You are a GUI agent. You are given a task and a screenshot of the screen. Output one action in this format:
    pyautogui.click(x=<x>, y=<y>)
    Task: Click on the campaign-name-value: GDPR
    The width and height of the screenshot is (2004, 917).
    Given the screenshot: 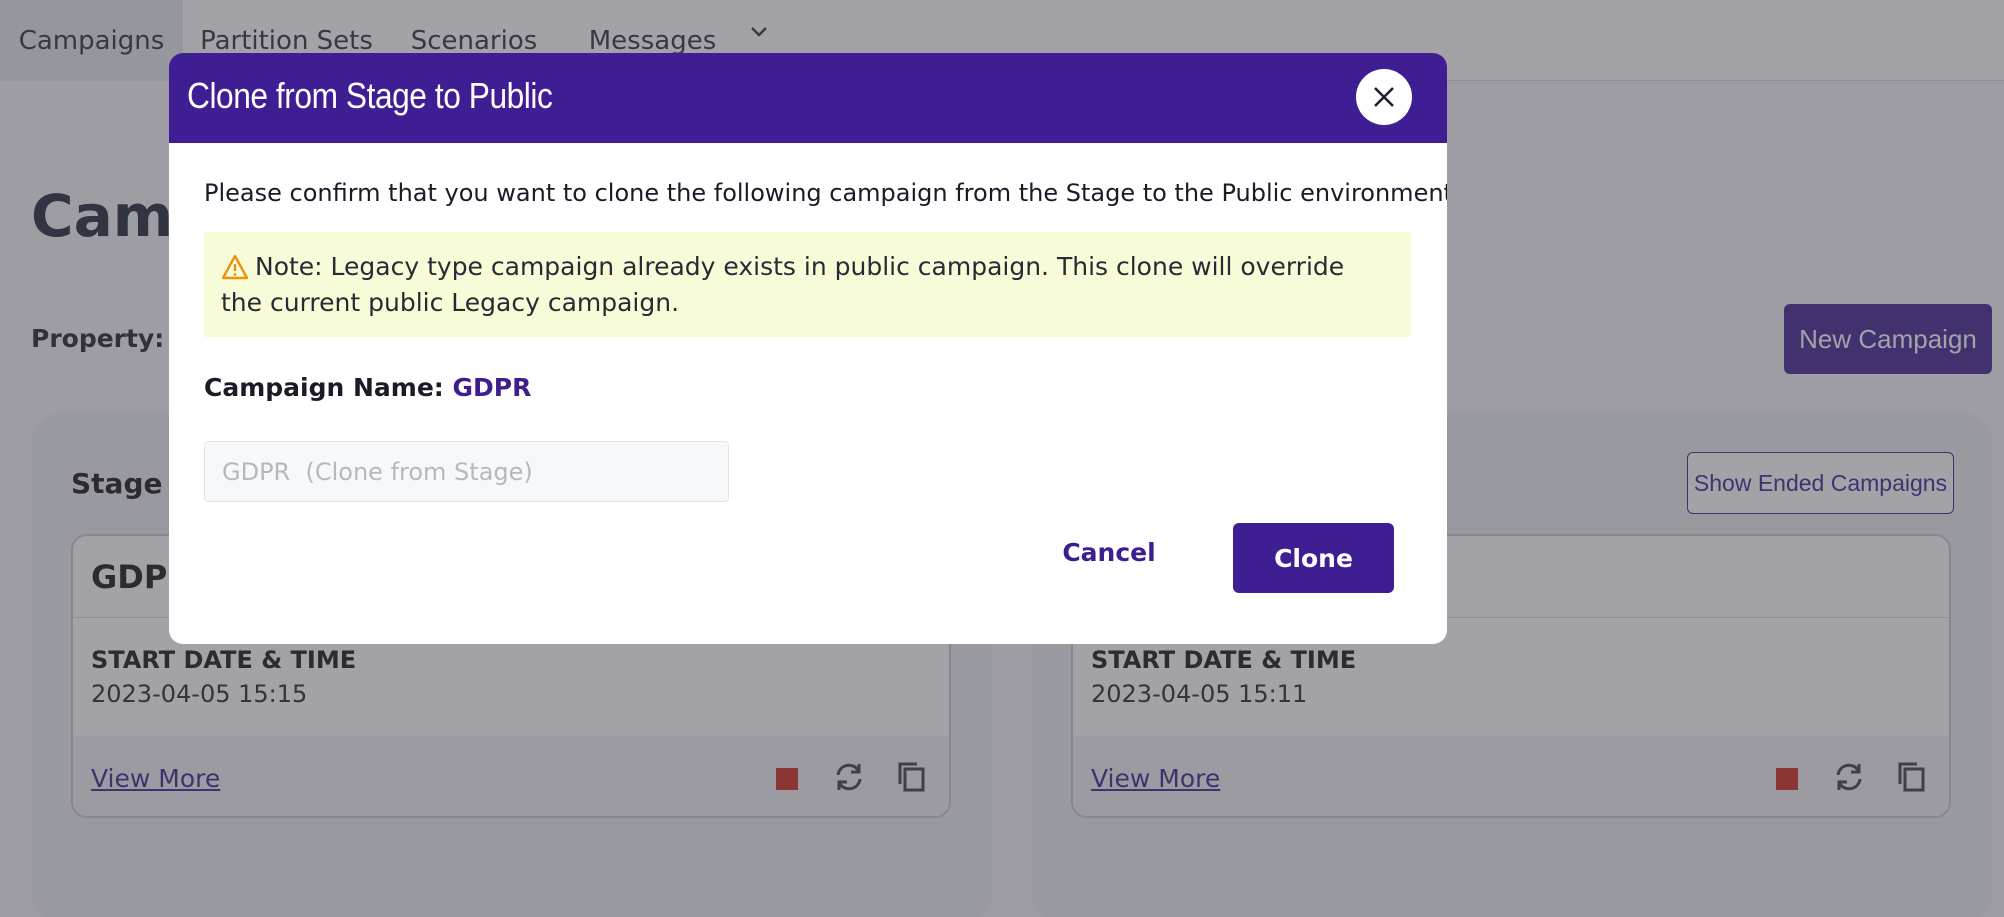 What is the action you would take?
    pyautogui.click(x=492, y=387)
    